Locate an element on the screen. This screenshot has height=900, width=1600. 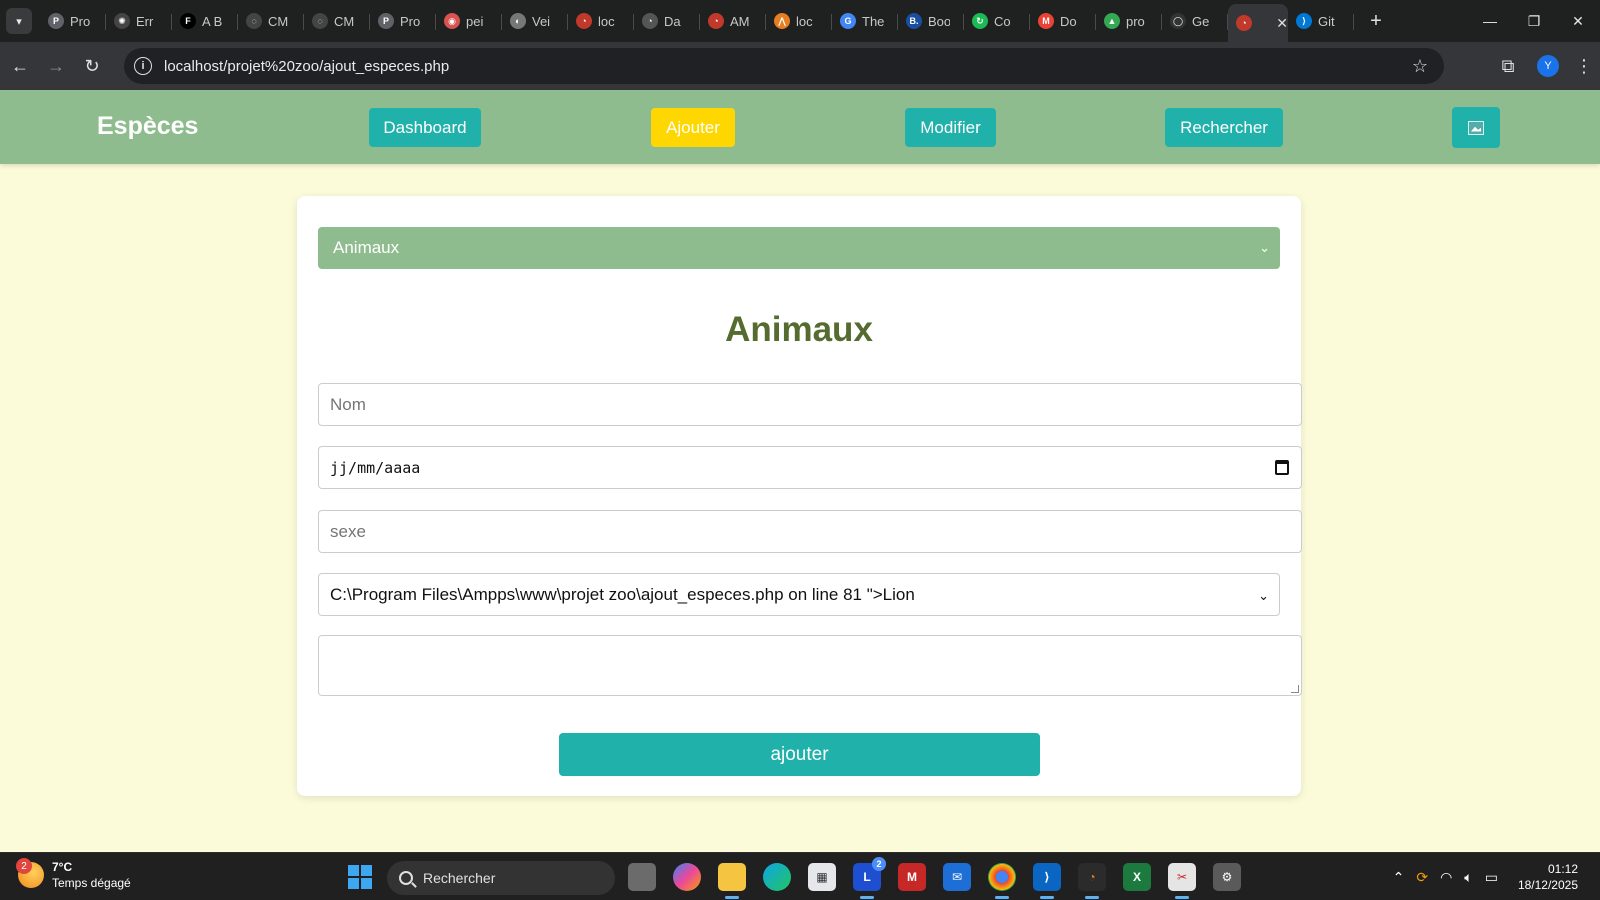
browser-tab: B. Boo is located at coordinates (931, 21).